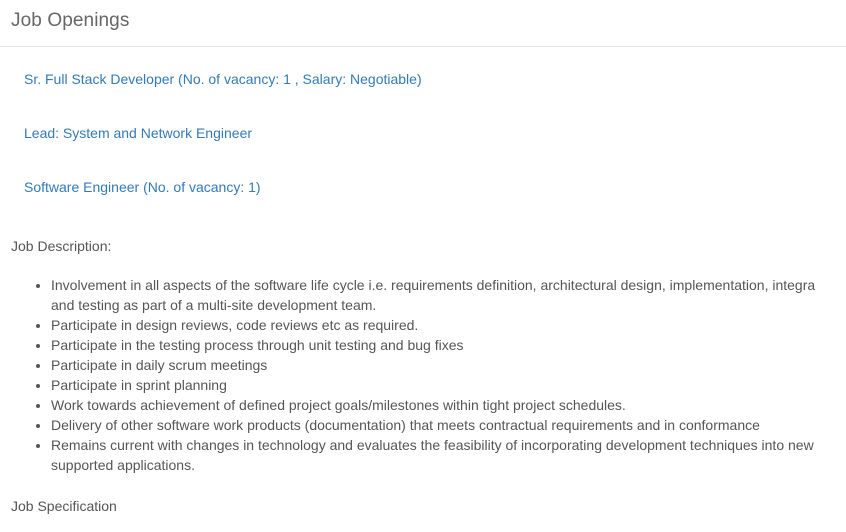 This screenshot has height=532, width=846. What do you see at coordinates (139, 385) in the screenshot?
I see `list-item-text: Participate in sprint planning` at bounding box center [139, 385].